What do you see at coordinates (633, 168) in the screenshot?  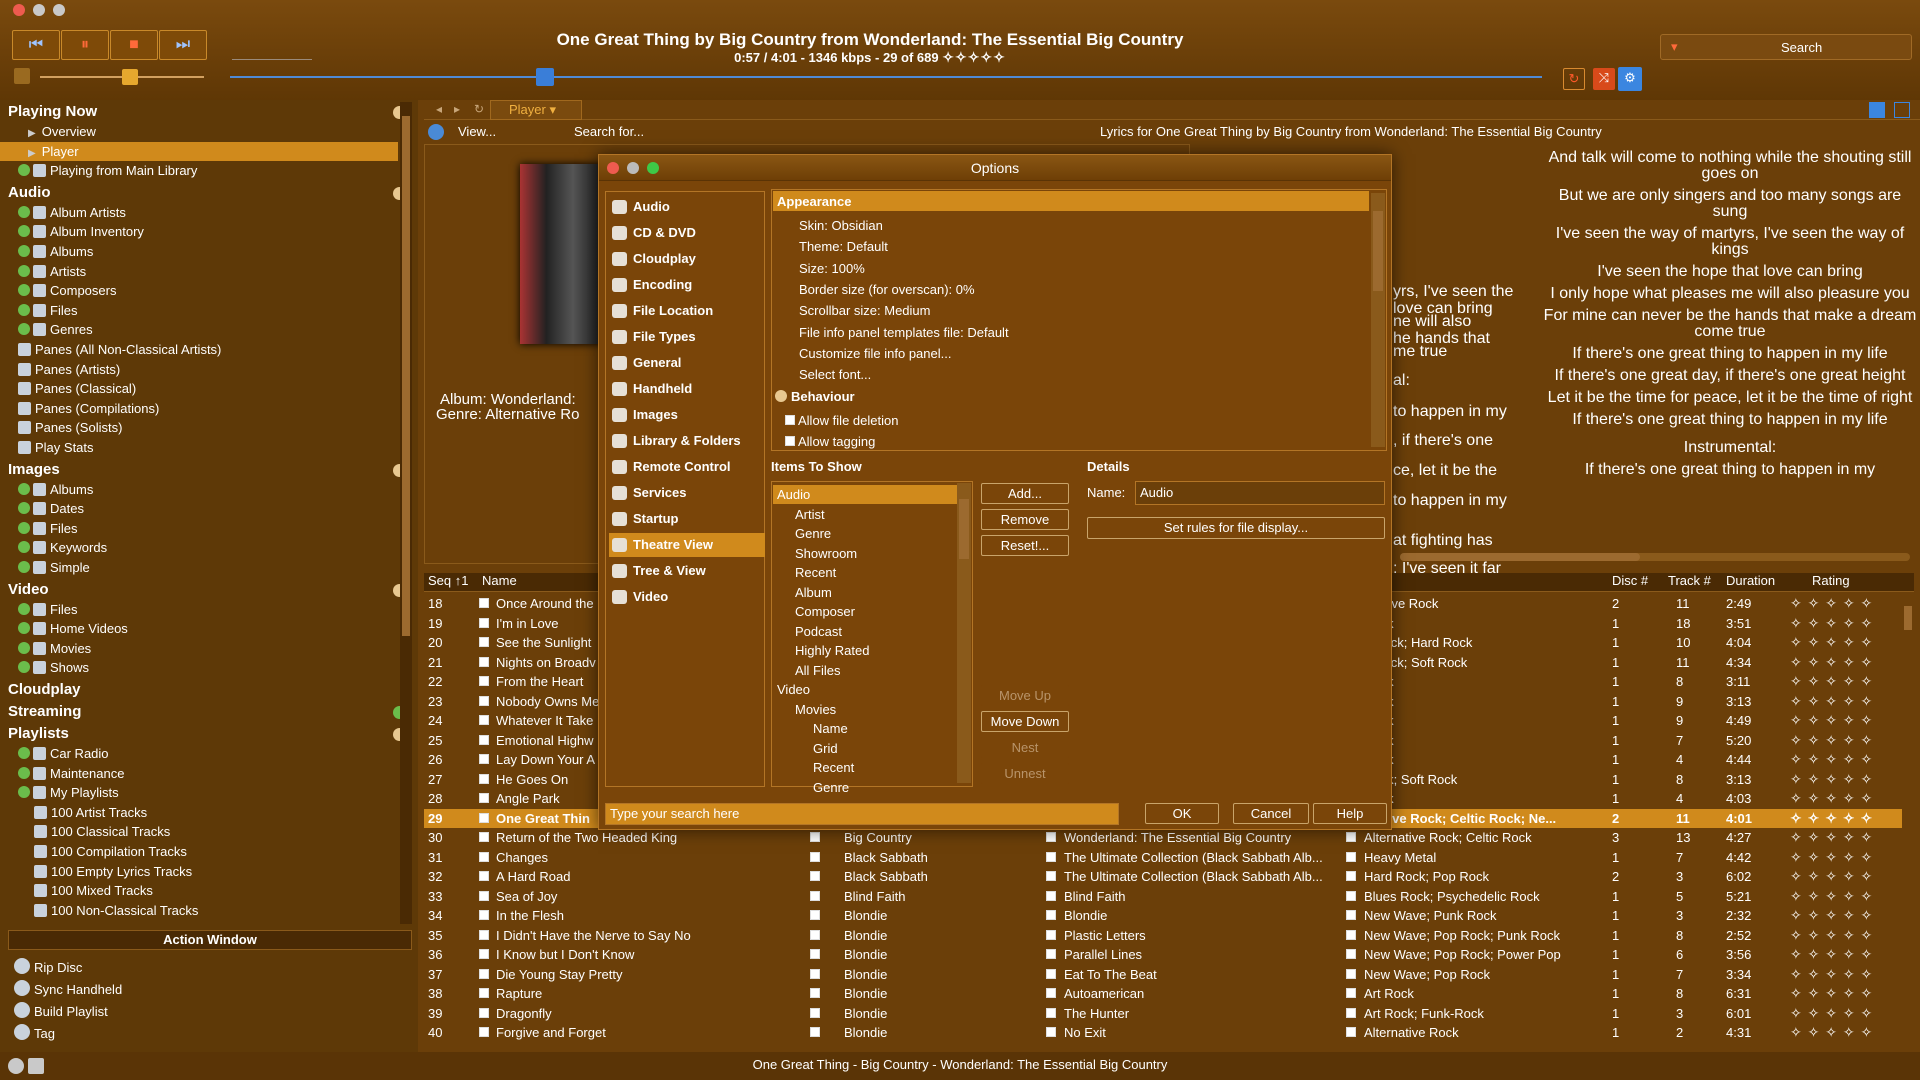 I see `dialog-minimize-button` at bounding box center [633, 168].